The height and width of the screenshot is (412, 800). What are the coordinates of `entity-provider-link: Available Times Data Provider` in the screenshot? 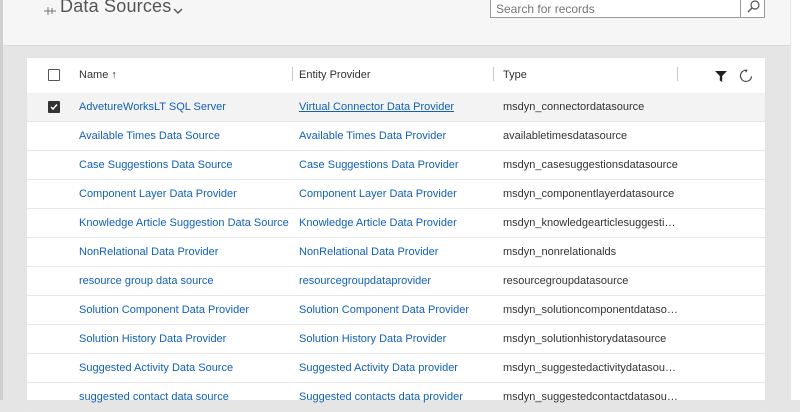 It's located at (394, 136).